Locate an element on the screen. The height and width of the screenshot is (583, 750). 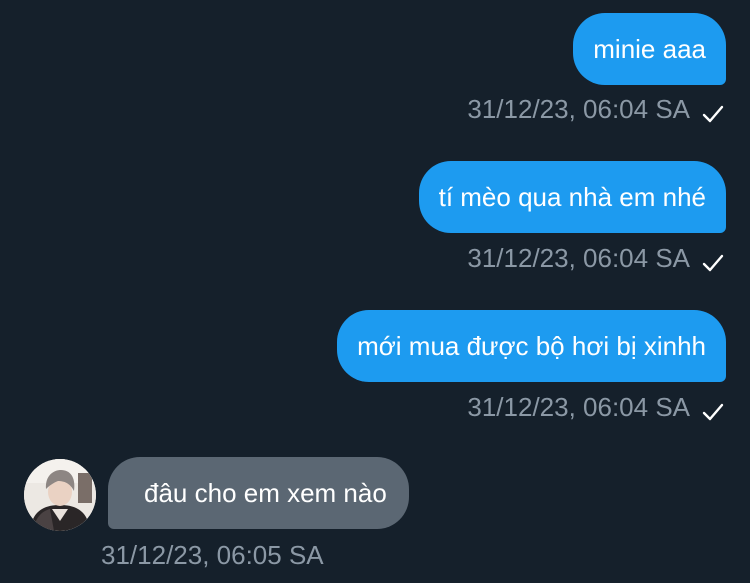
contact-avatar is located at coordinates (60, 495).